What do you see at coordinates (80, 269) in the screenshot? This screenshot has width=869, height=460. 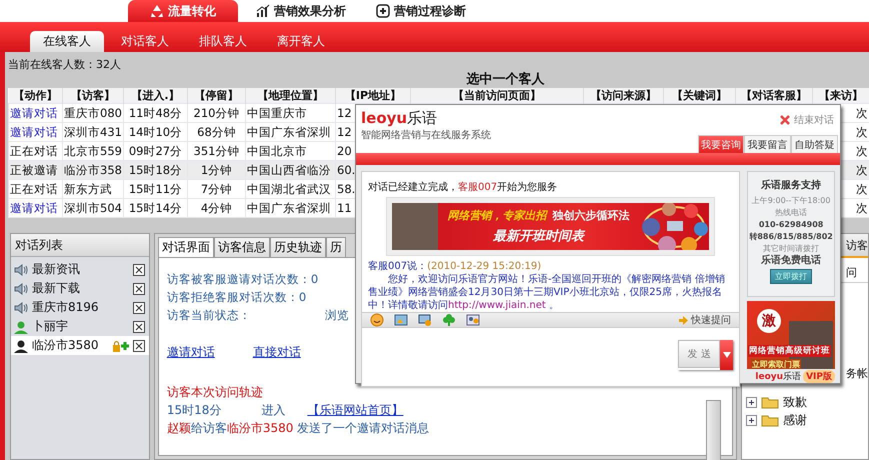 I see `conversation-item: 最新资讯` at bounding box center [80, 269].